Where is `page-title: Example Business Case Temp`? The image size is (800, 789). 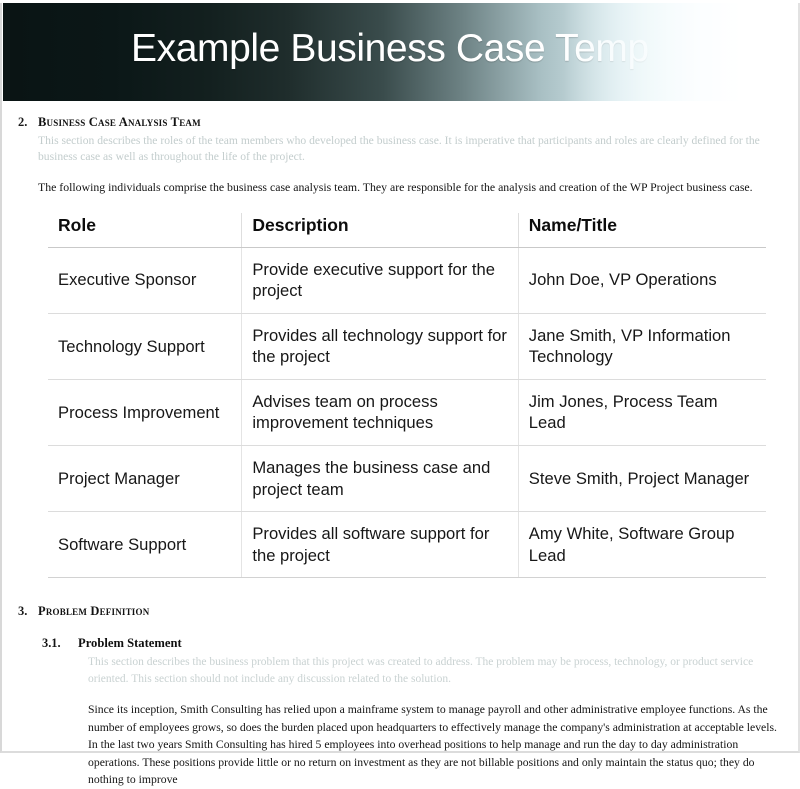 page-title: Example Business Case Temp is located at coordinates (390, 48).